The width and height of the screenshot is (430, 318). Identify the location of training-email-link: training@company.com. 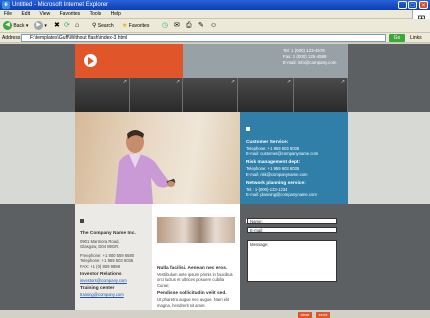
(113, 294).